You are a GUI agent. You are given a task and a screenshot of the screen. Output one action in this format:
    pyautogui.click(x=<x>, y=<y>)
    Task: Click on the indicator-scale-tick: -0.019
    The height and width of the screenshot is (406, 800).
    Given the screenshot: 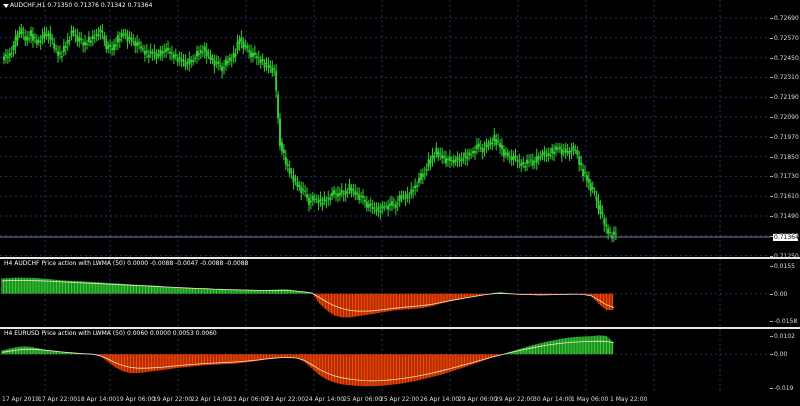 What is the action you would take?
    pyautogui.click(x=781, y=388)
    